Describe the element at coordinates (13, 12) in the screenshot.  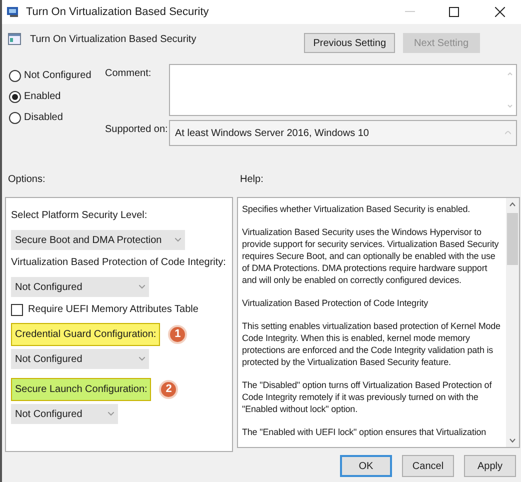
I see `app-icon` at that location.